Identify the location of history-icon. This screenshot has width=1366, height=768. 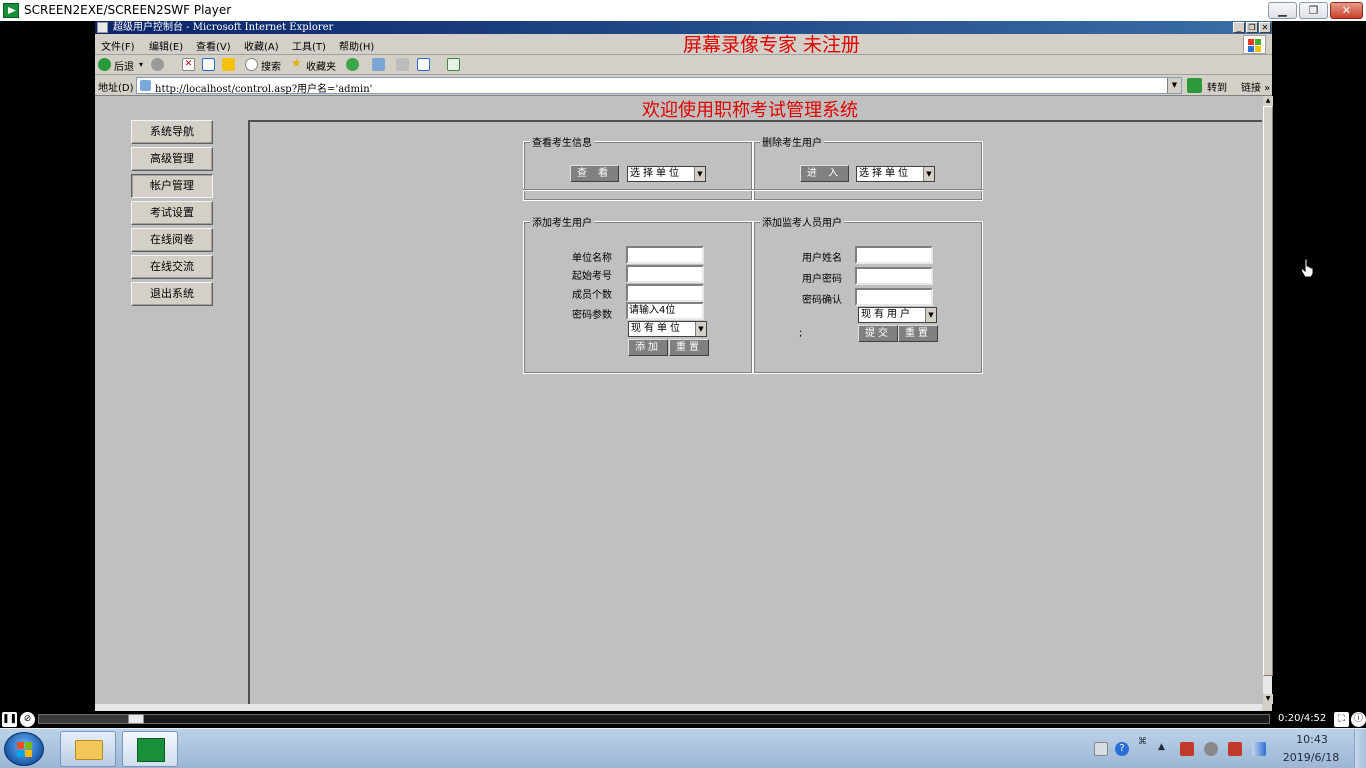
(352, 64).